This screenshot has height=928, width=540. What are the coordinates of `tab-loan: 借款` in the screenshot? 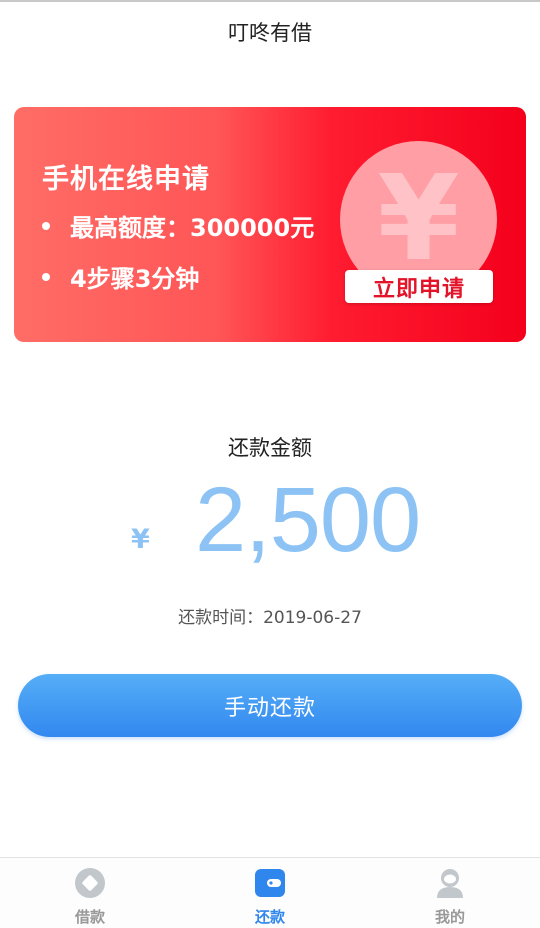 It's located at (90, 893).